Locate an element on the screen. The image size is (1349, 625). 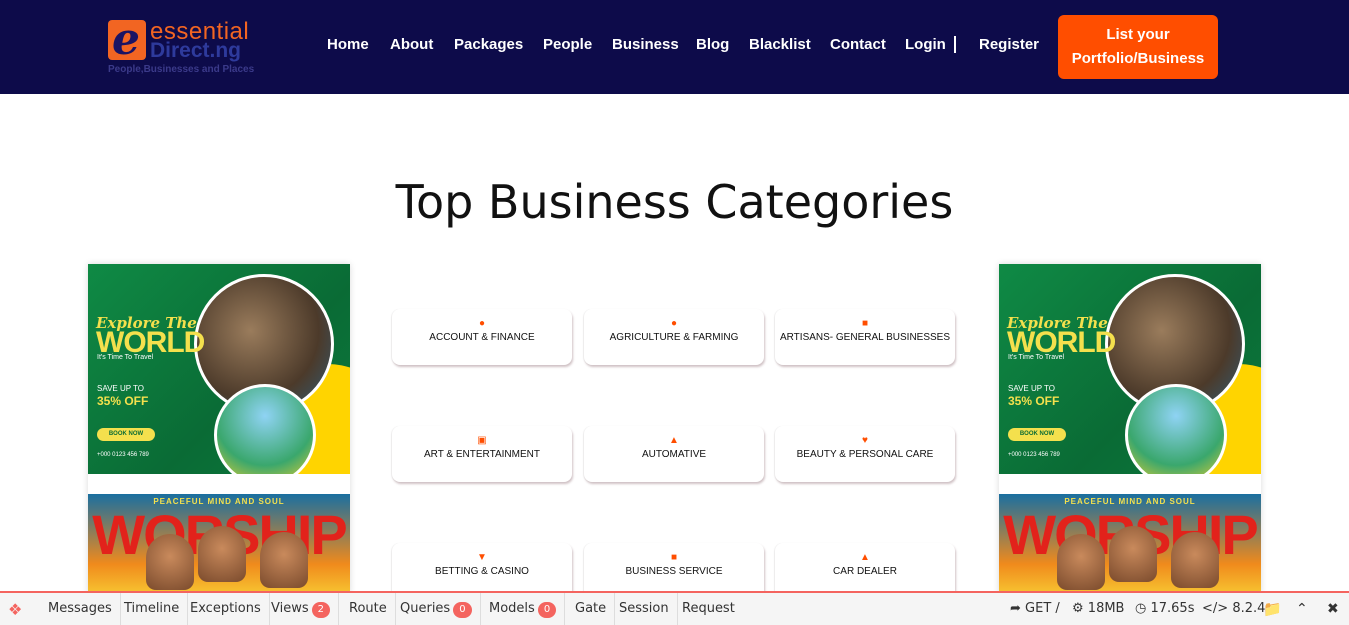
debug-tab-session: Session is located at coordinates (644, 609).